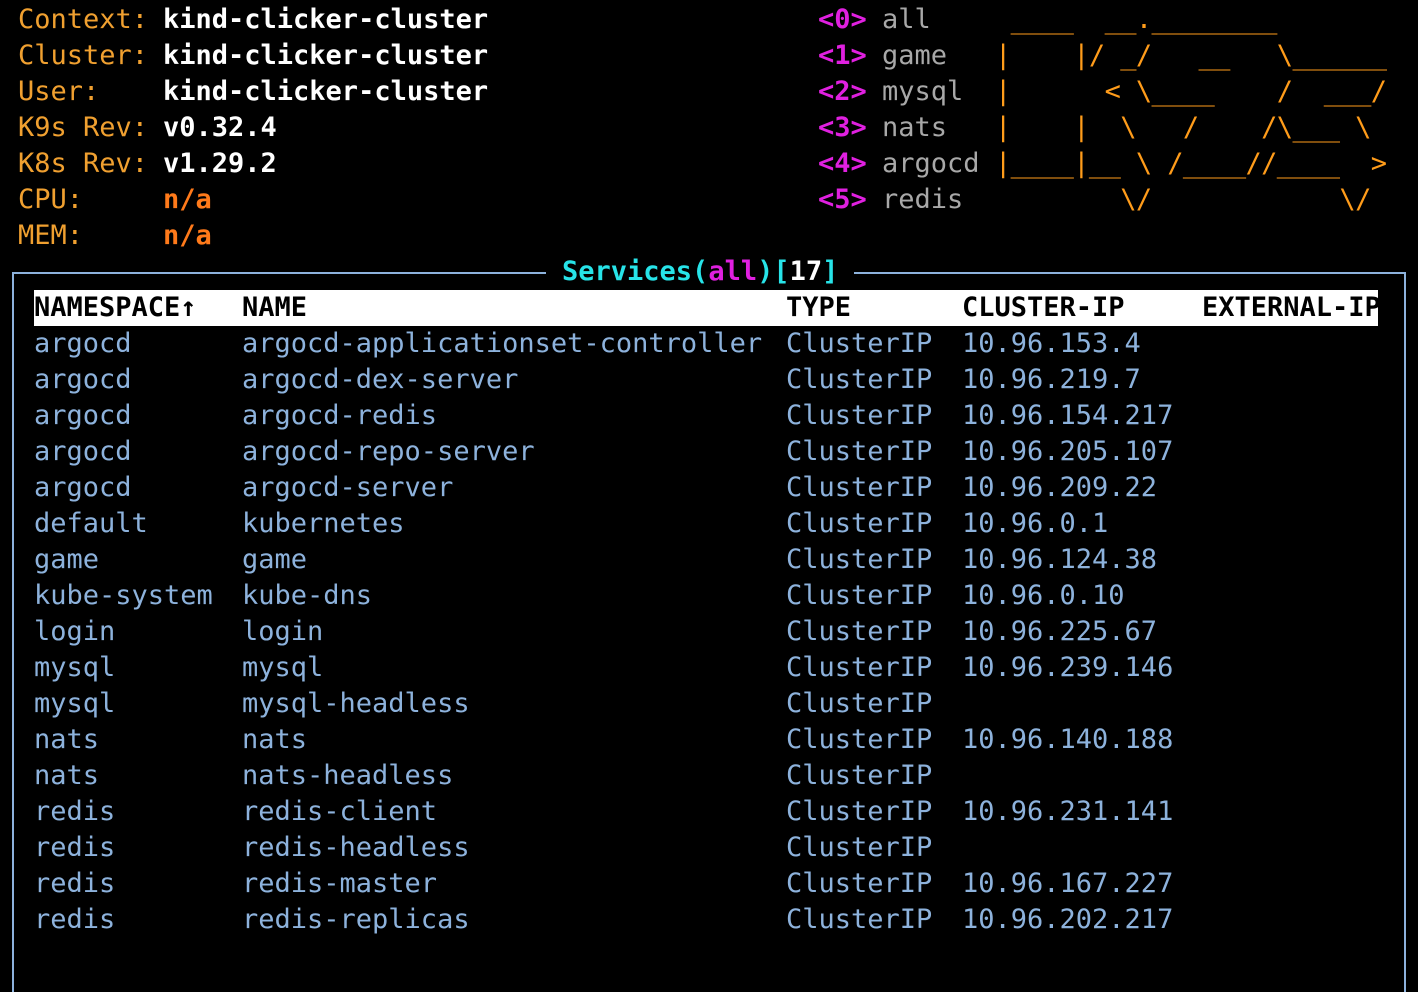 This screenshot has width=1418, height=992. What do you see at coordinates (842, 55) in the screenshot?
I see `namespace-shortcut-key: <1>` at bounding box center [842, 55].